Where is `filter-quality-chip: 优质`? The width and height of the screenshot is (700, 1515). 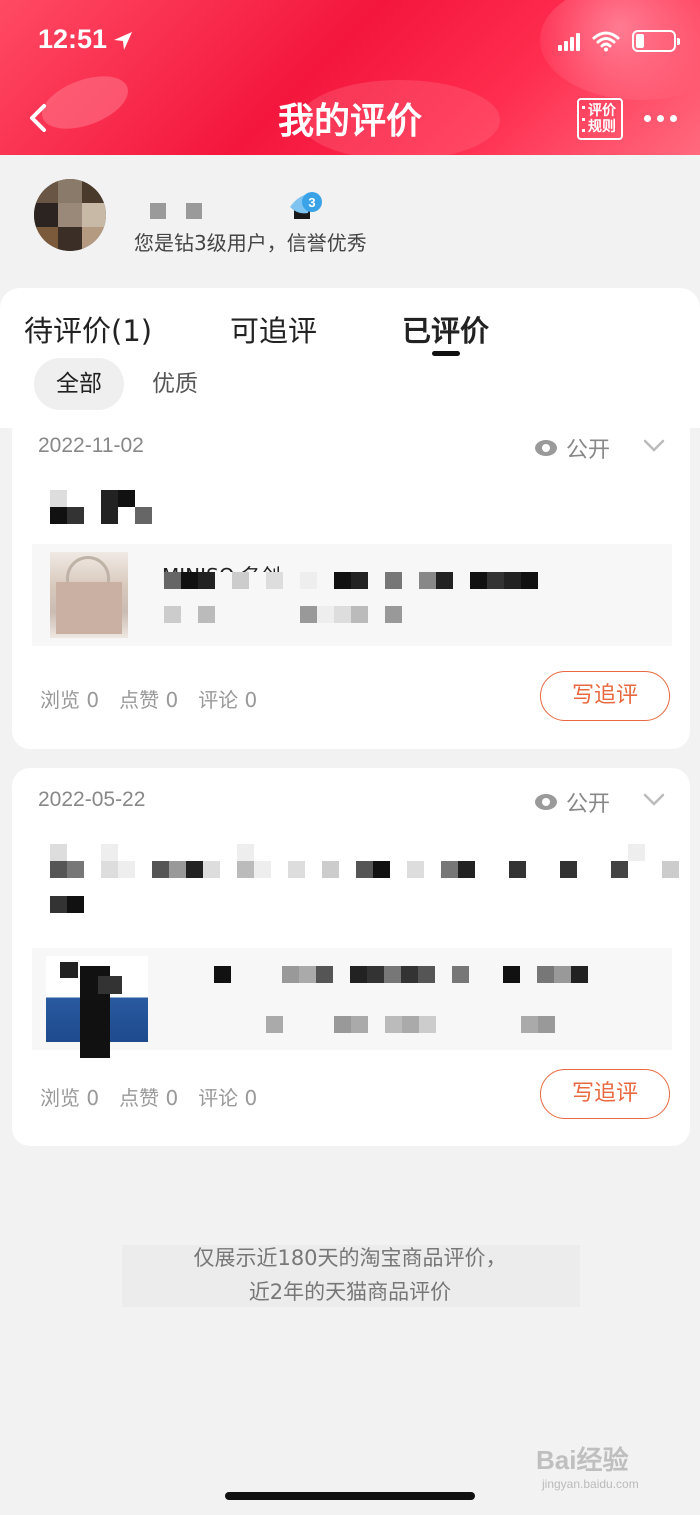 filter-quality-chip: 优质 is located at coordinates (175, 384).